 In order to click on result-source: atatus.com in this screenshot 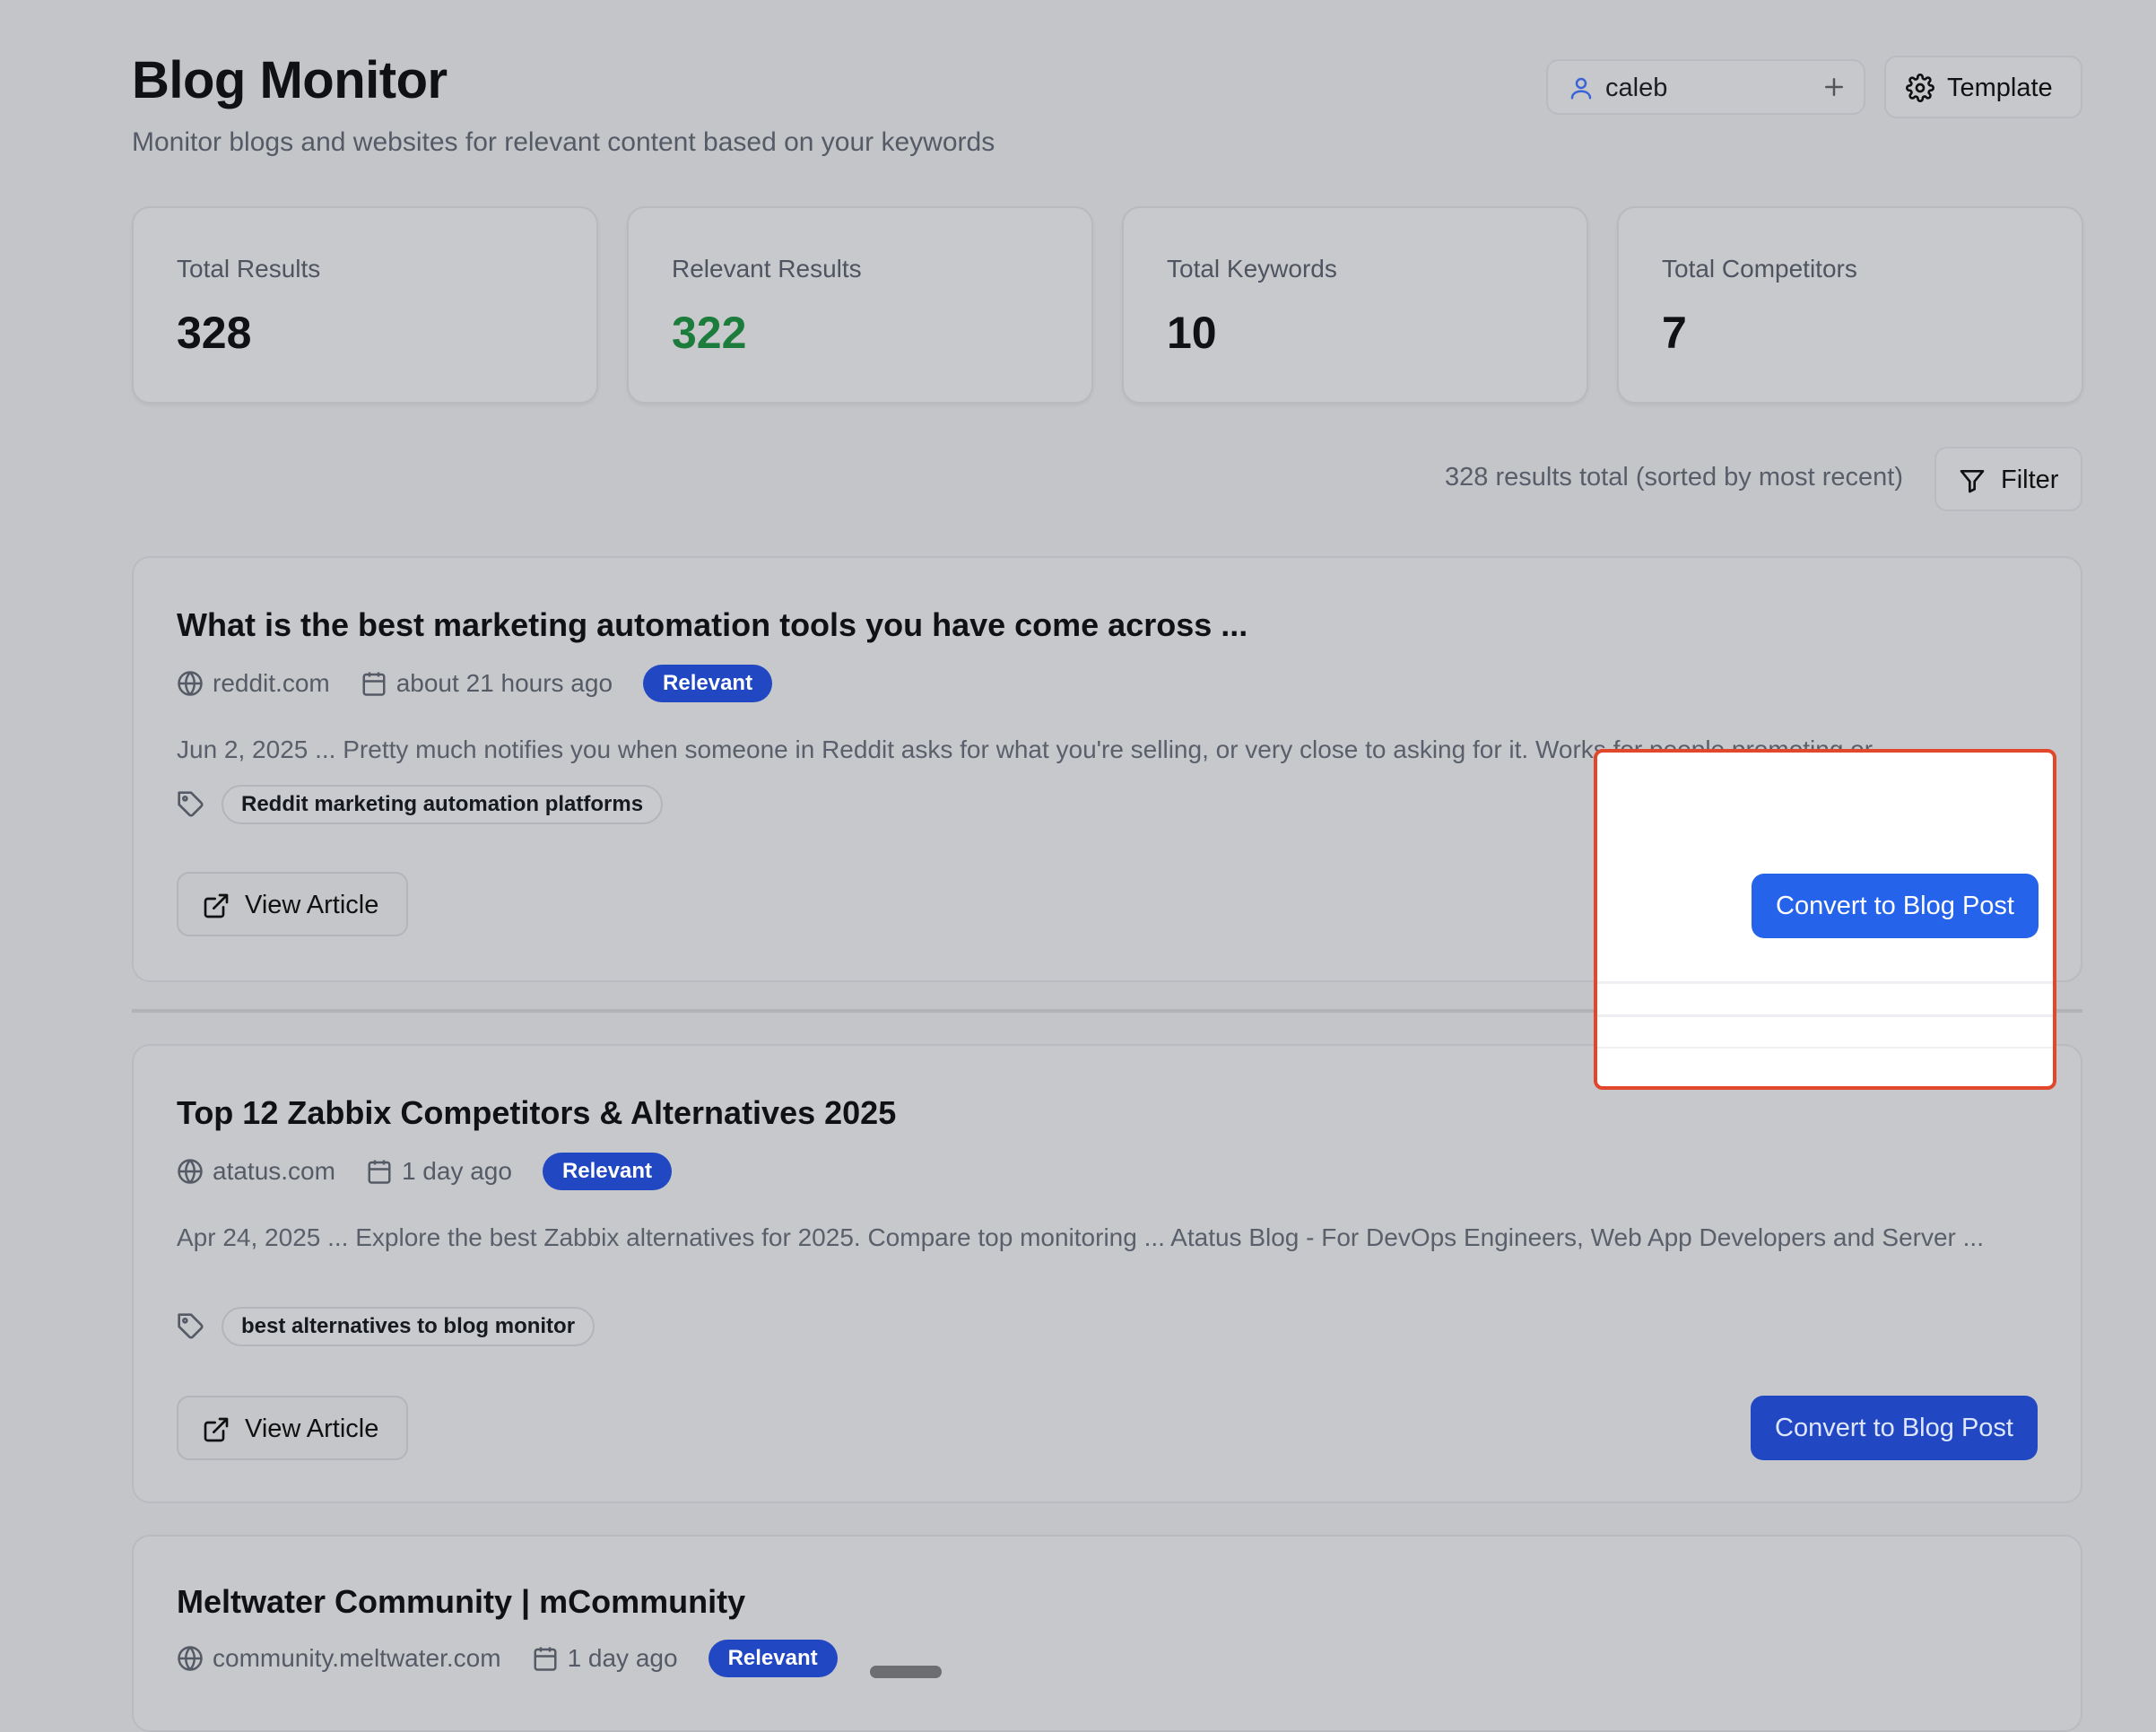, I will do `click(274, 1171)`.